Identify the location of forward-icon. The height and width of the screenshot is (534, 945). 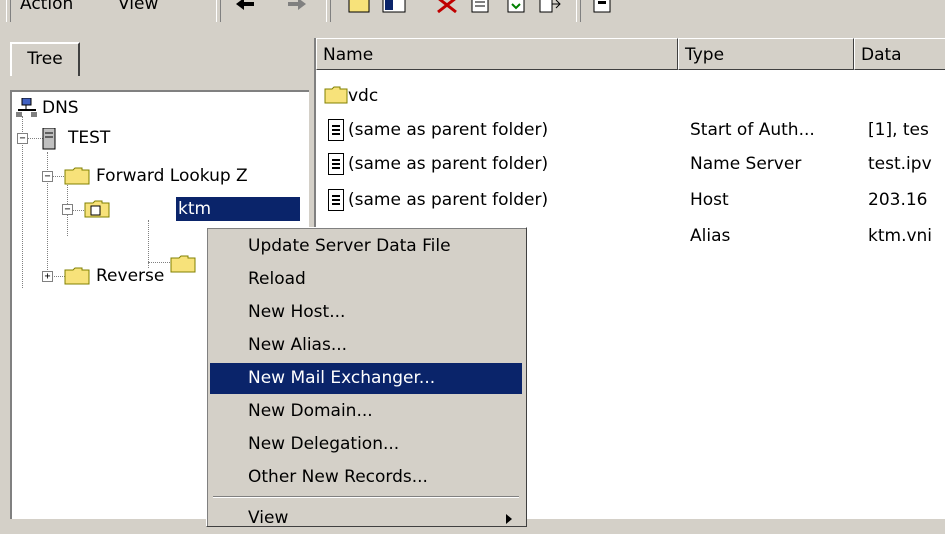
(297, 9).